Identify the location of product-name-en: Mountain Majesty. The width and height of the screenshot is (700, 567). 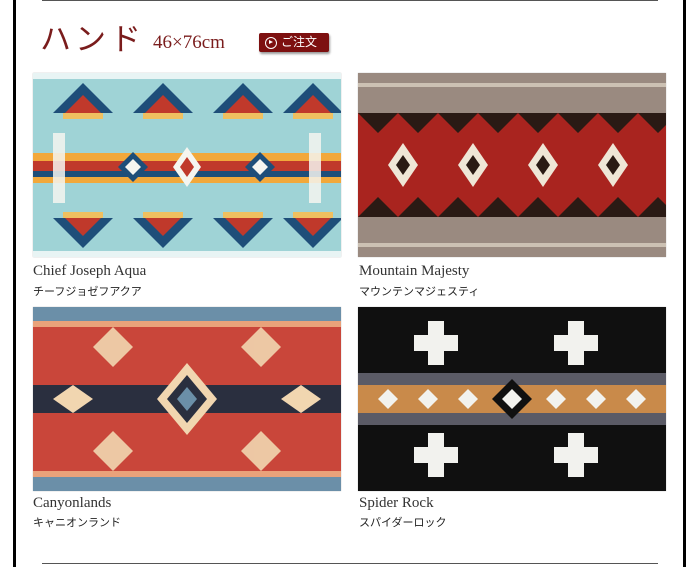
(414, 271).